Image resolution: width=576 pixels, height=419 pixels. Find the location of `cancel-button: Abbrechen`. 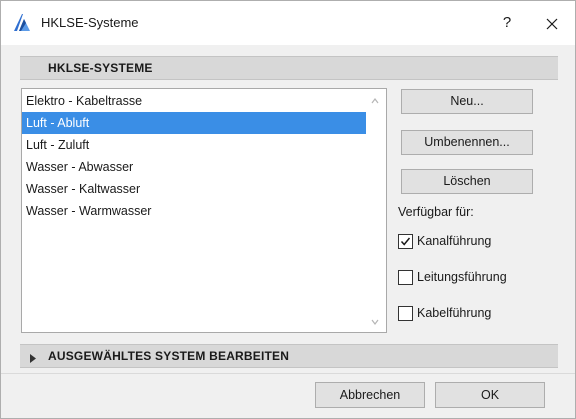

cancel-button: Abbrechen is located at coordinates (370, 395).